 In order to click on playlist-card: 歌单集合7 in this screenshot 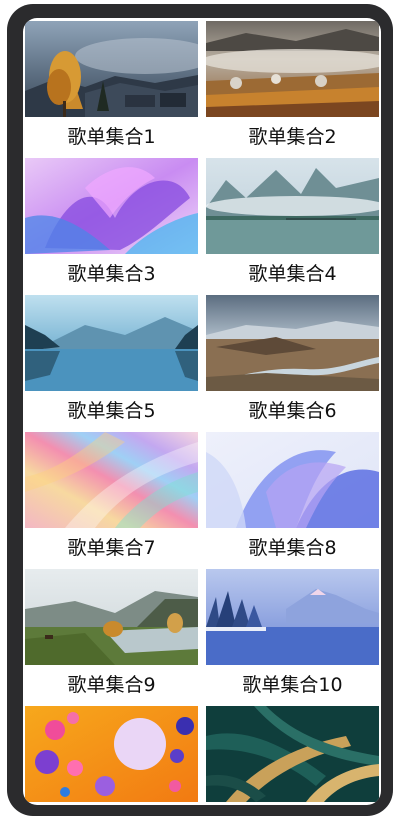, I will do `click(111, 500)`.